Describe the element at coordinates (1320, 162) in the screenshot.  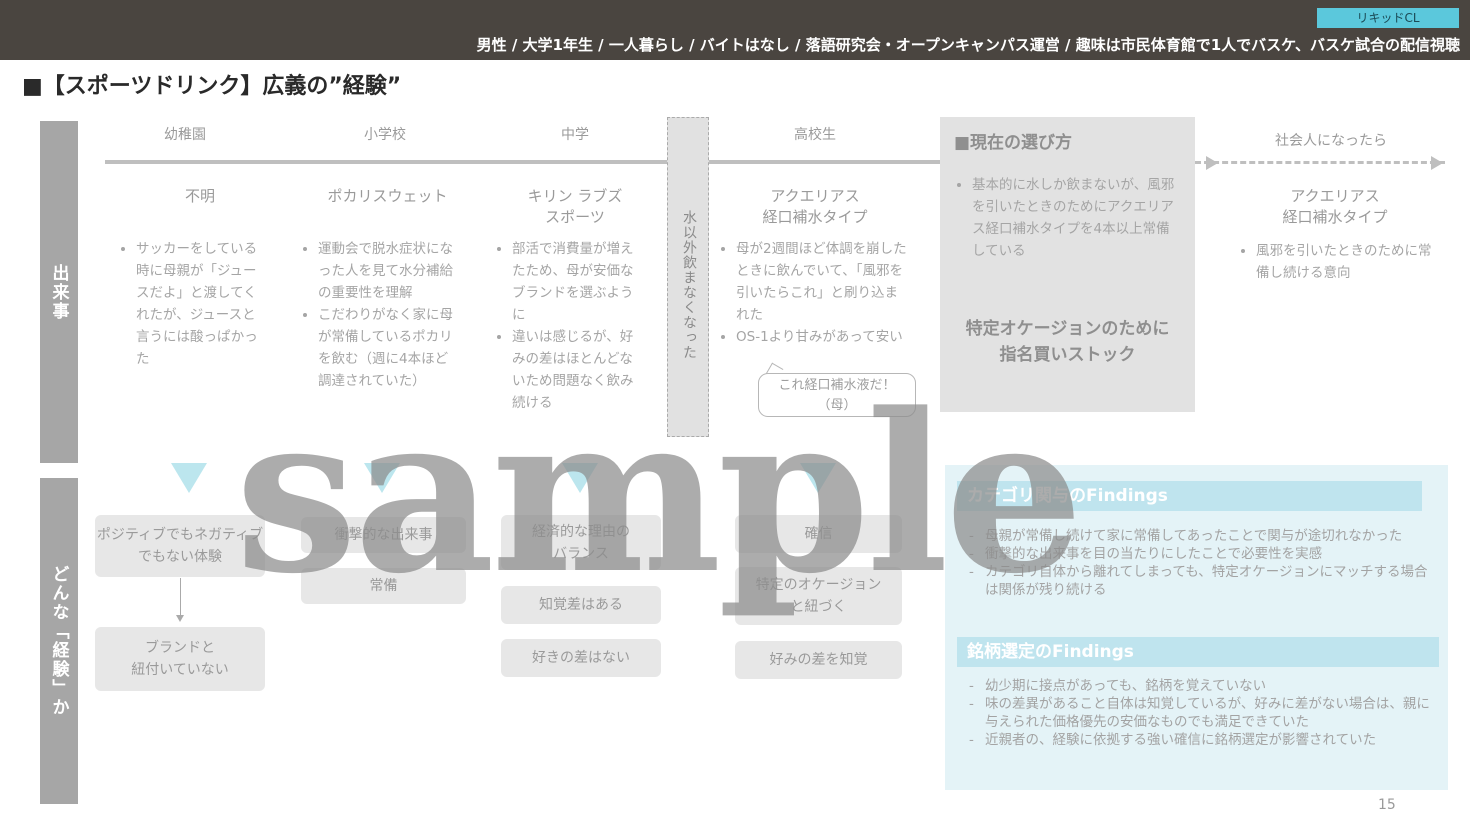
I see `timeline-future-dashed` at that location.